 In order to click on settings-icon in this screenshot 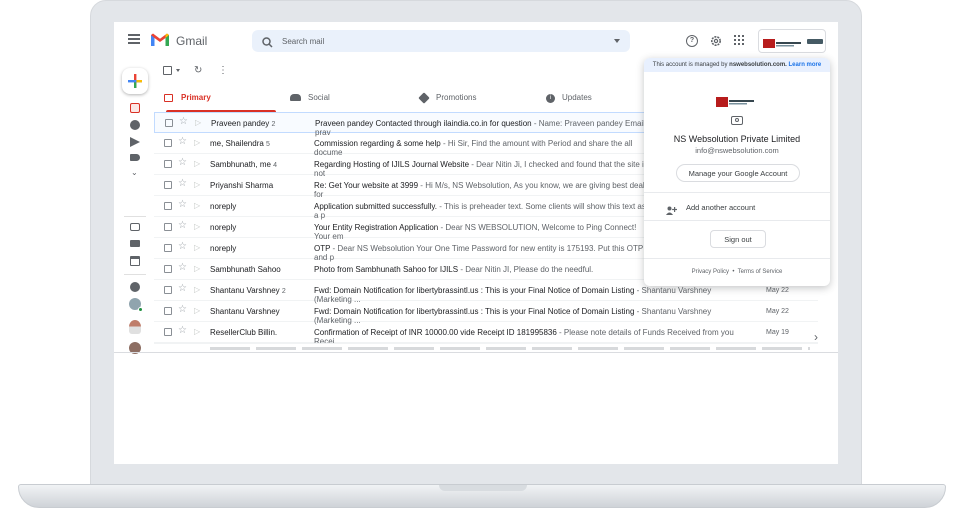, I will do `click(716, 43)`.